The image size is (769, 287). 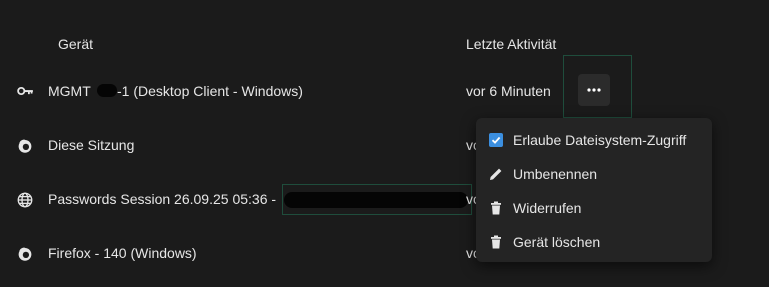 What do you see at coordinates (555, 174) in the screenshot?
I see `menu-item-label: Umbenennen` at bounding box center [555, 174].